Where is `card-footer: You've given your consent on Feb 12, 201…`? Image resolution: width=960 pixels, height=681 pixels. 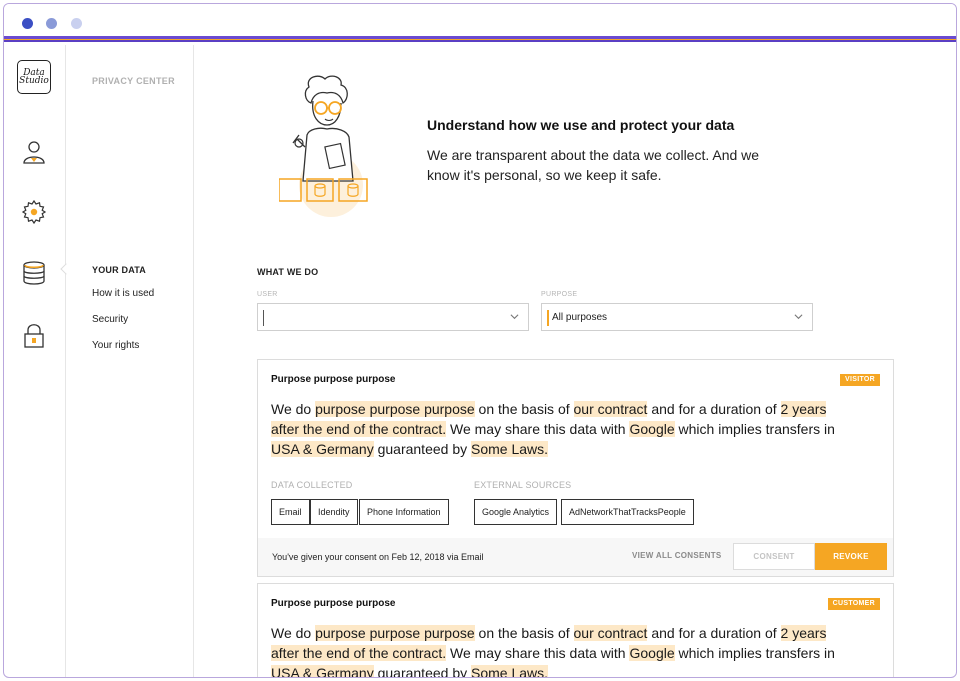
card-footer: You've given your consent on Feb 12, 201… is located at coordinates (575, 557).